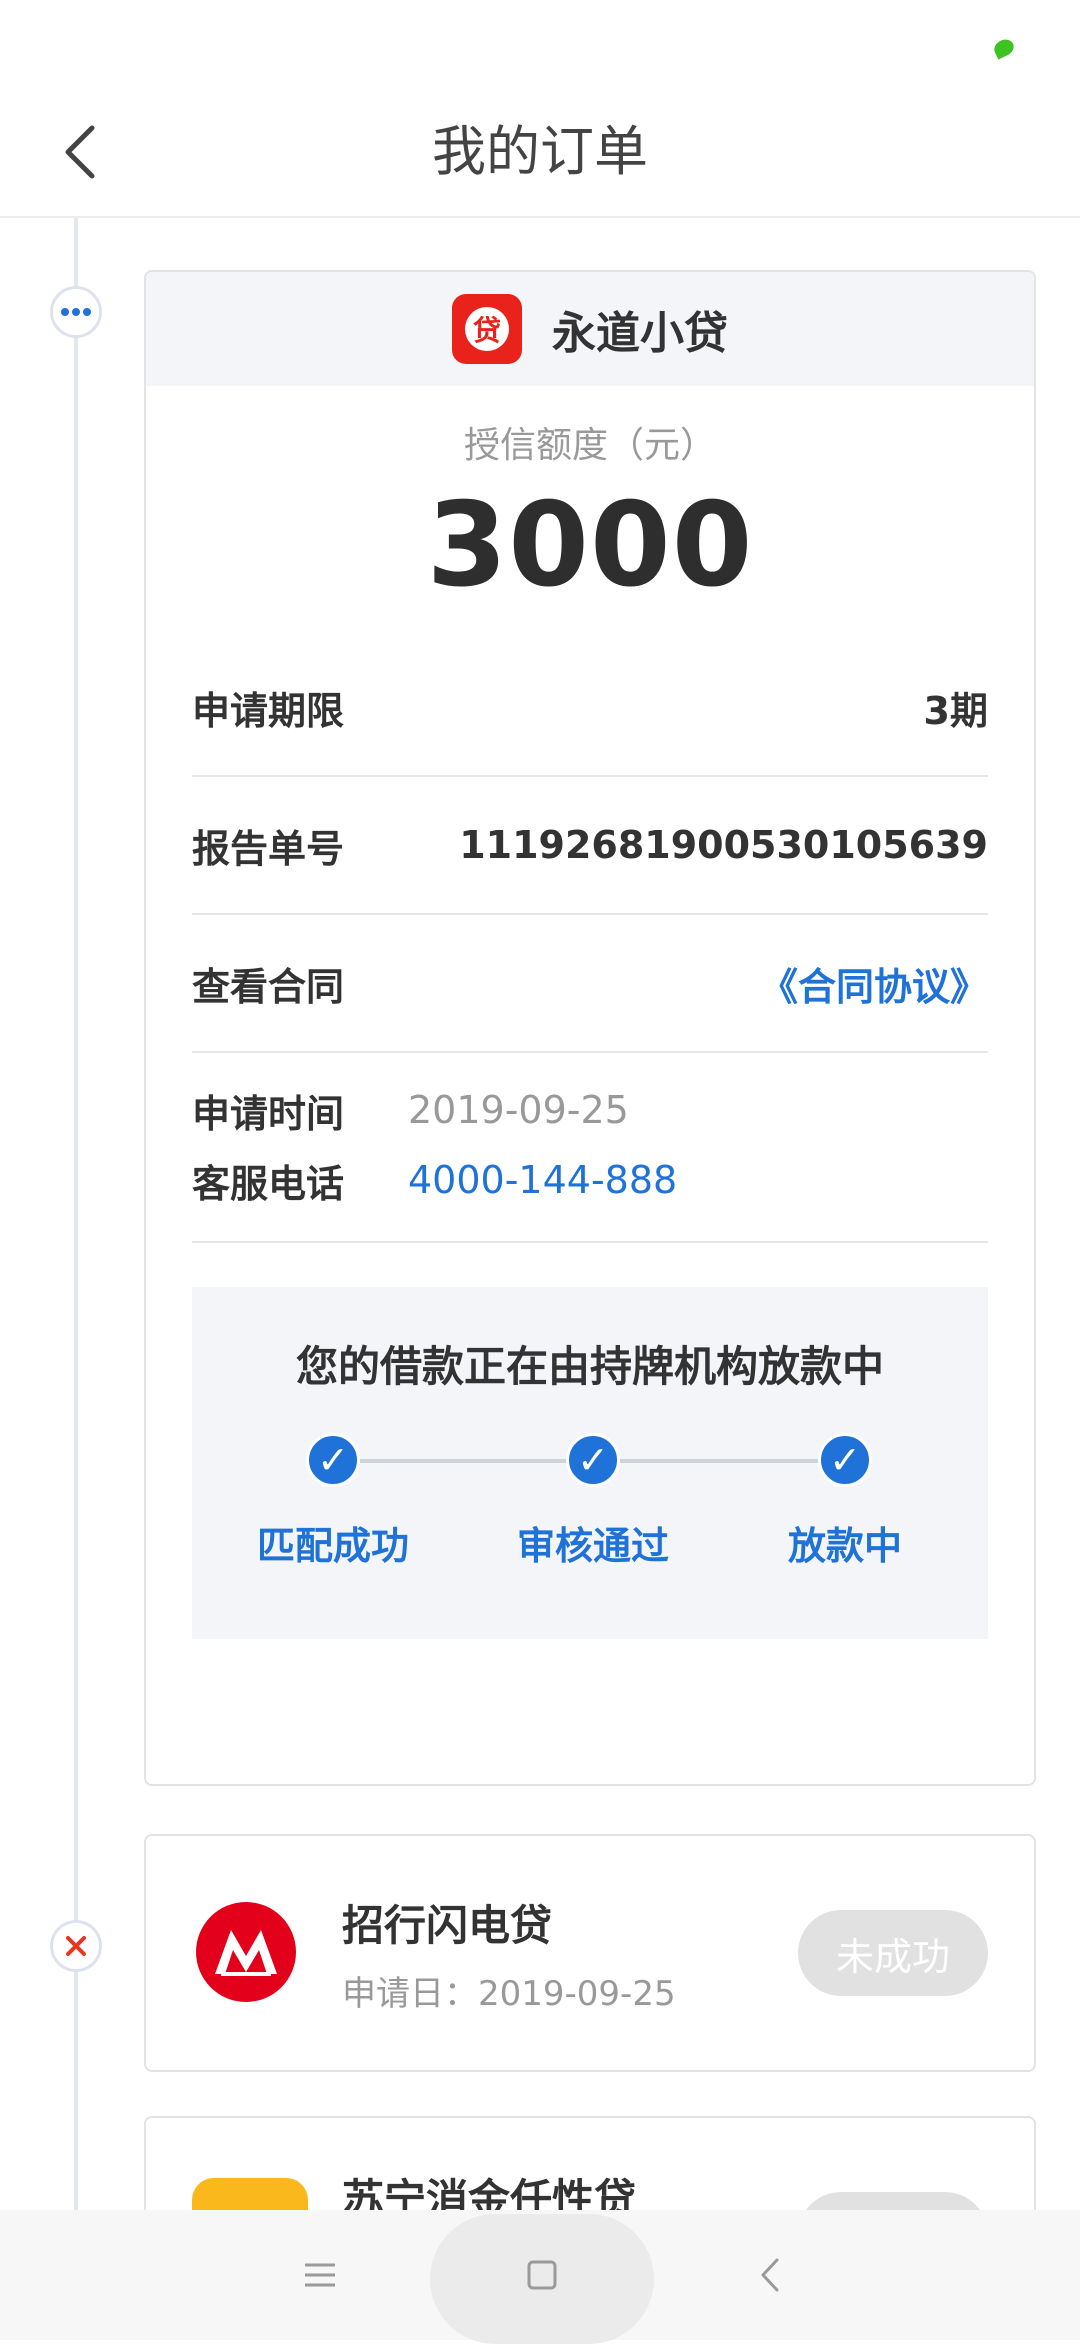 The height and width of the screenshot is (2344, 1080). I want to click on home-square-icon, so click(542, 2275).